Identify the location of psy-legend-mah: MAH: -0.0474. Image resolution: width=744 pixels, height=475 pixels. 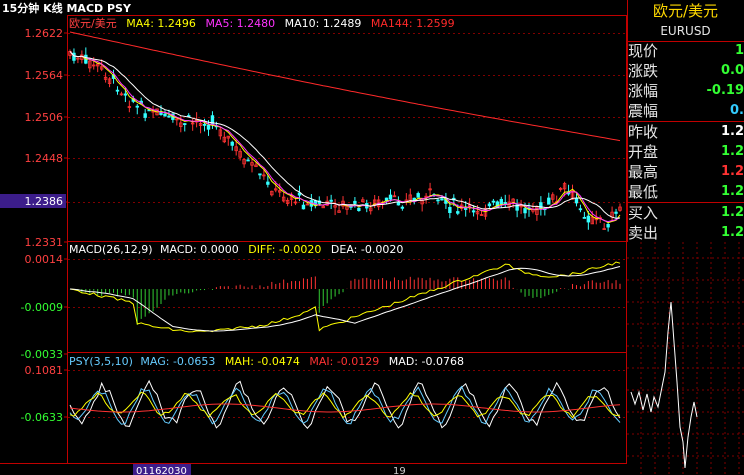
(262, 361).